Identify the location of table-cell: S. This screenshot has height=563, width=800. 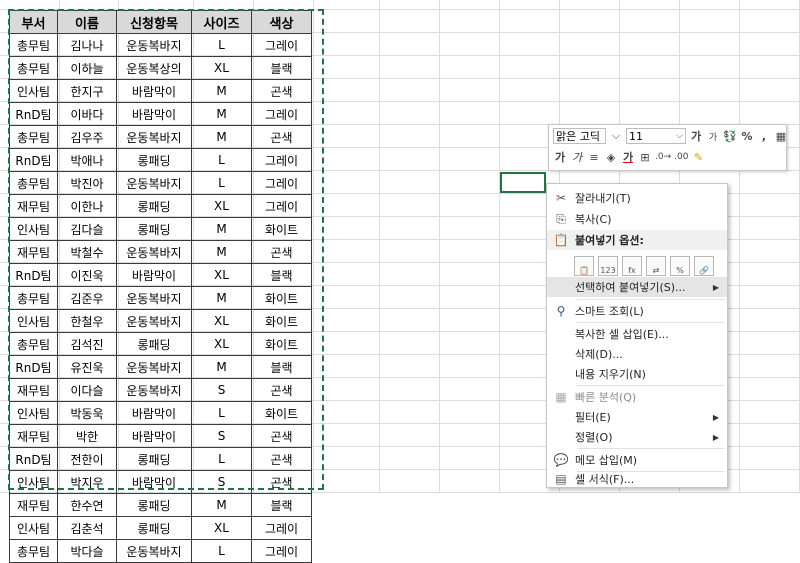
(221, 436).